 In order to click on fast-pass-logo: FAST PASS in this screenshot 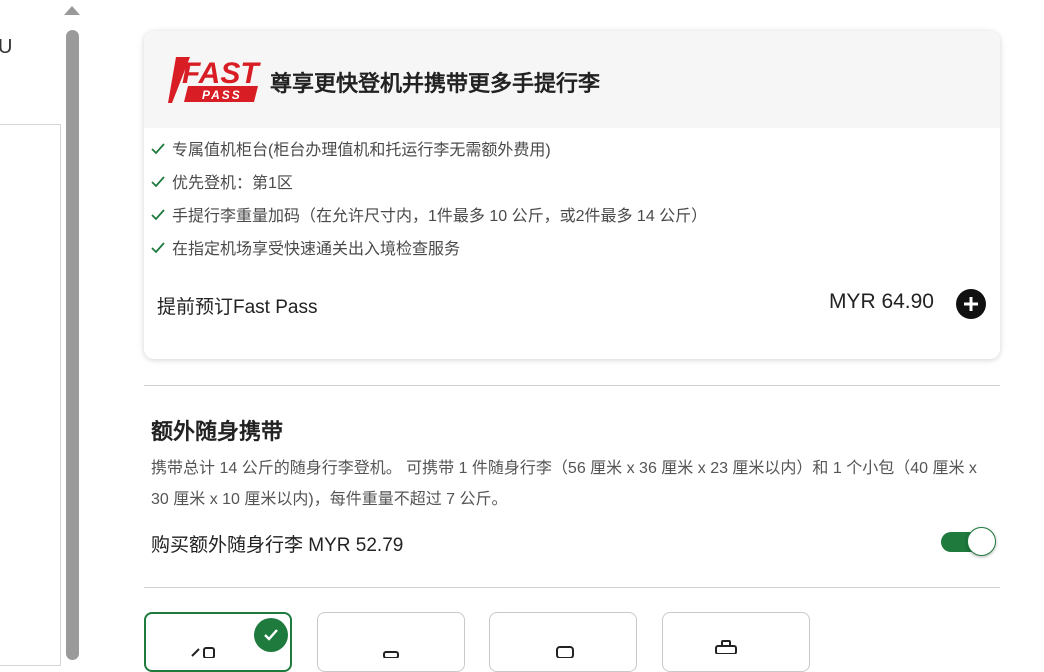, I will do `click(214, 80)`.